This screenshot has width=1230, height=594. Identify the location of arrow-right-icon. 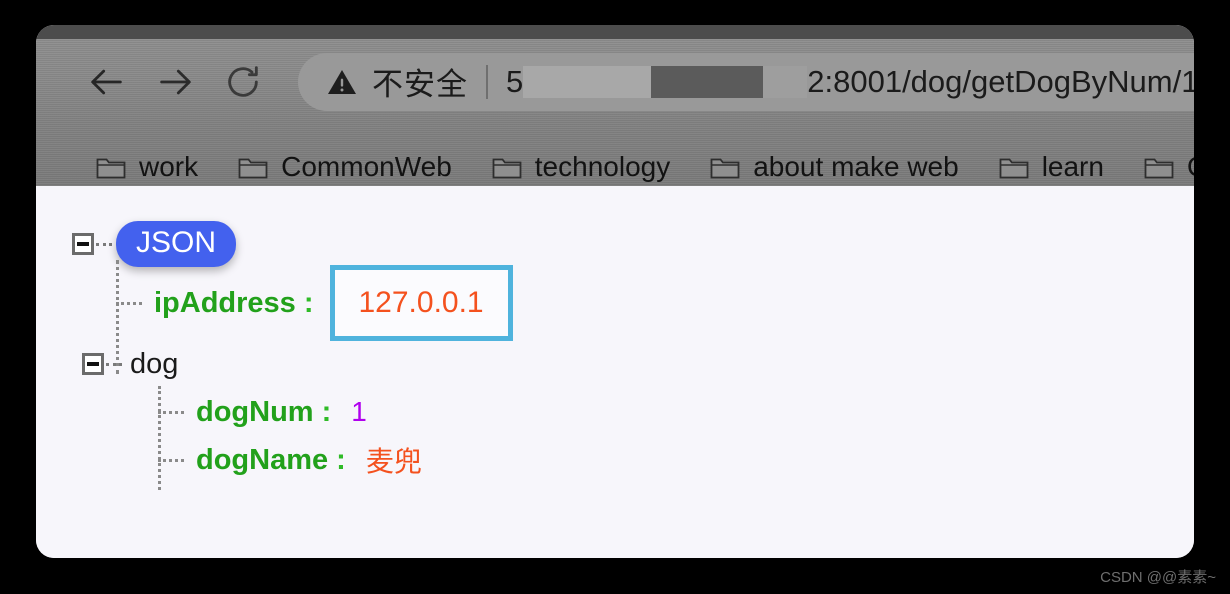
(175, 82).